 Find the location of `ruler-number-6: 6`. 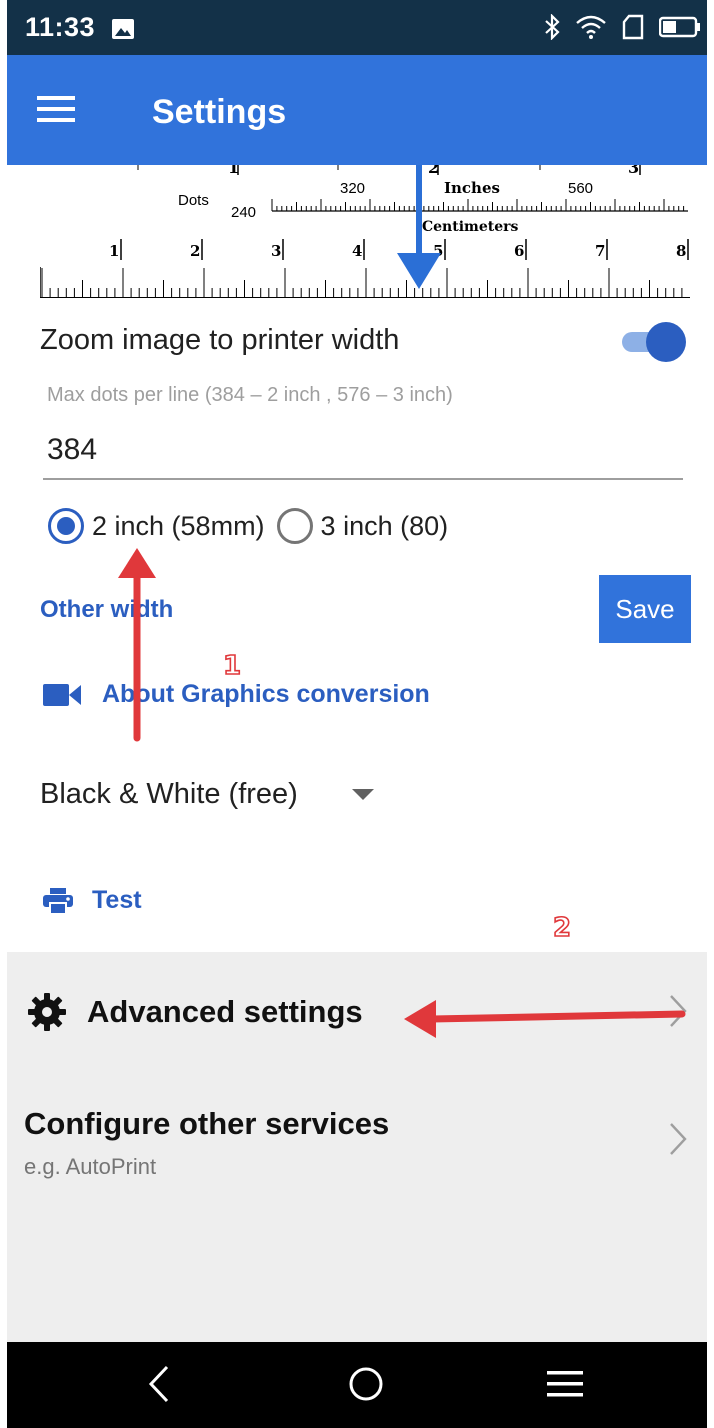

ruler-number-6: 6 is located at coordinates (519, 251).